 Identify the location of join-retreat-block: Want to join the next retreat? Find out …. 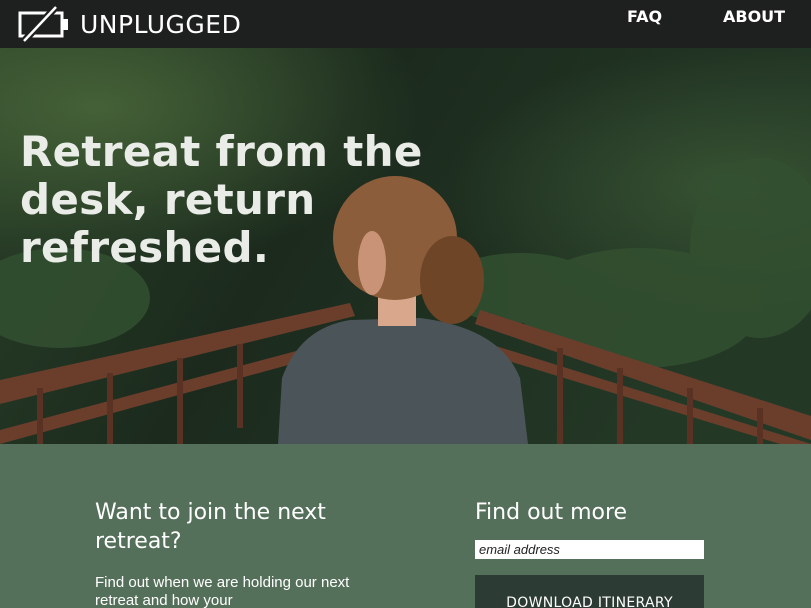
(245, 553).